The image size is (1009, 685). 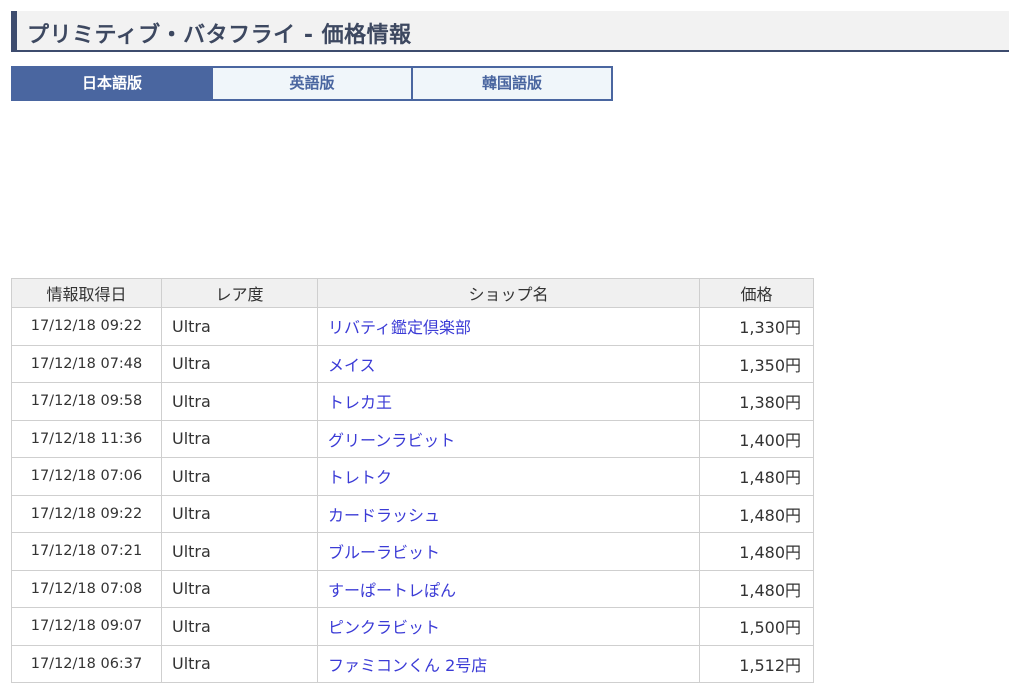 I want to click on table-row: 17/12/18 09:22 Ultra カードラッシュ 1,480円, so click(x=412, y=513).